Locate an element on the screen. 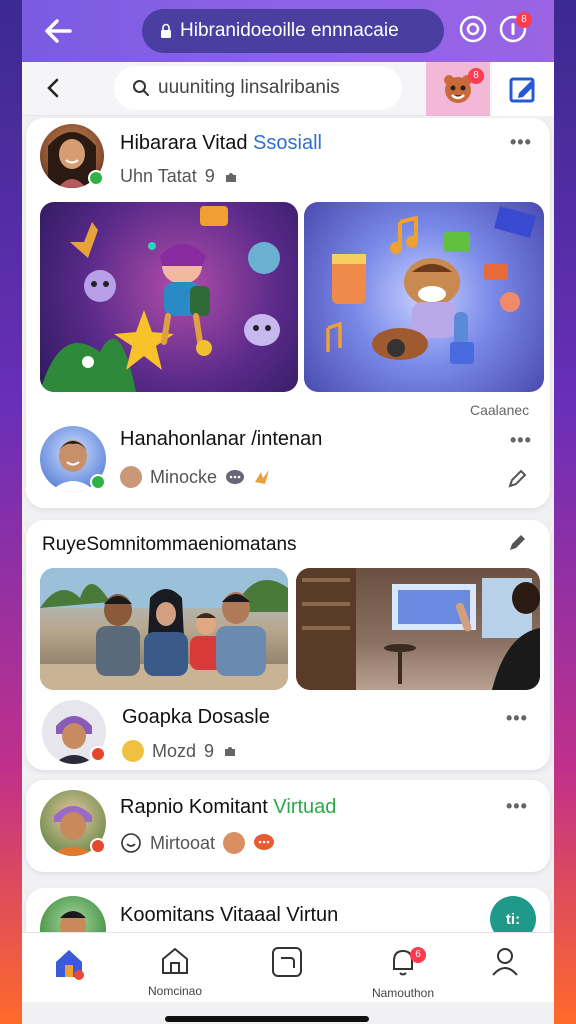 The image size is (576, 1024). family-photo-illustration is located at coordinates (164, 629).